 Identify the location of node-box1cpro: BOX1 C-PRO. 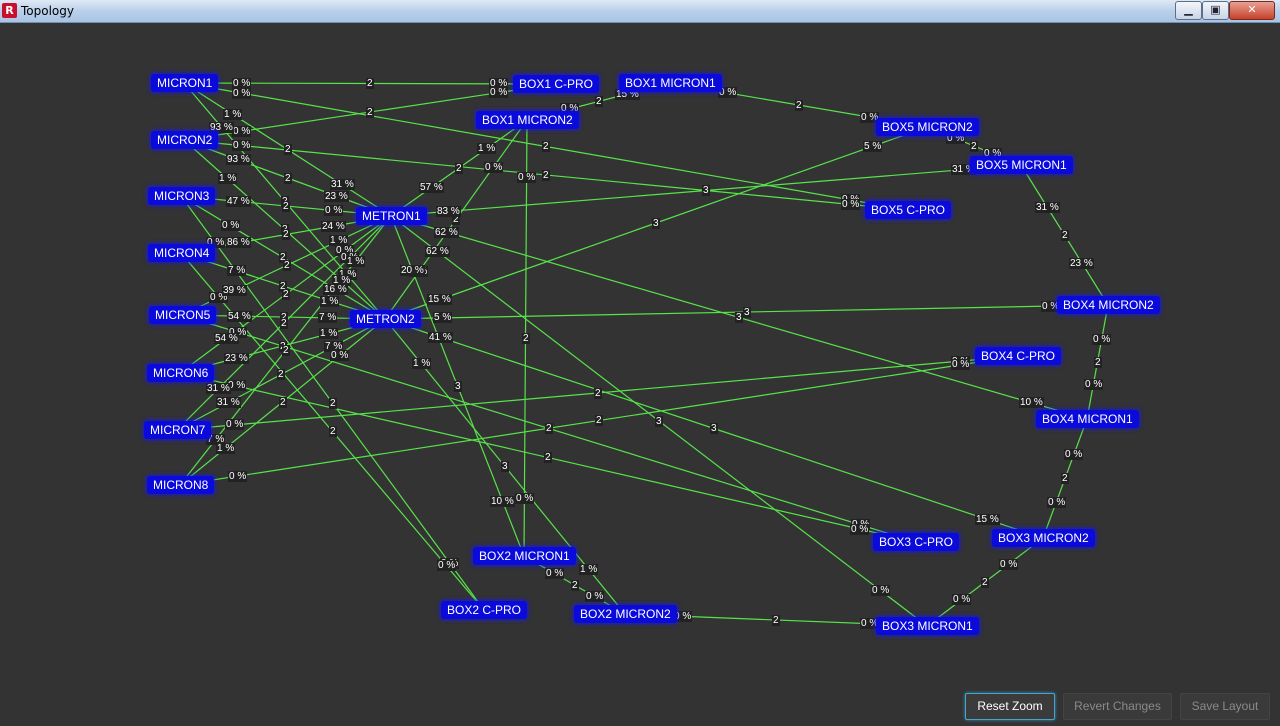
(556, 84).